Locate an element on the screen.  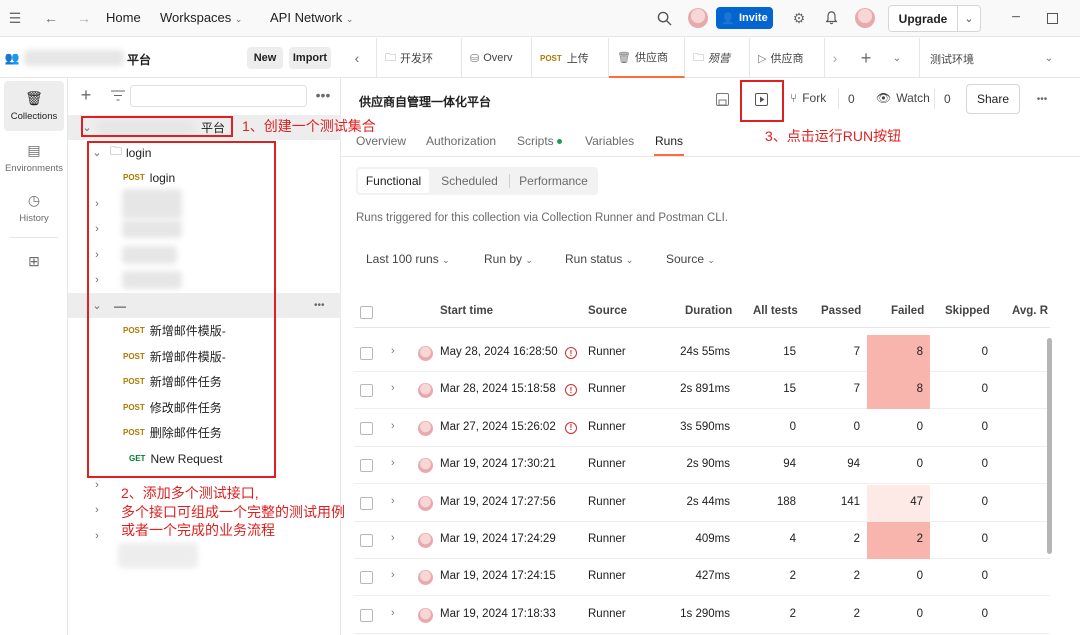
forward-arrow-icon: → is located at coordinates (84, 18).